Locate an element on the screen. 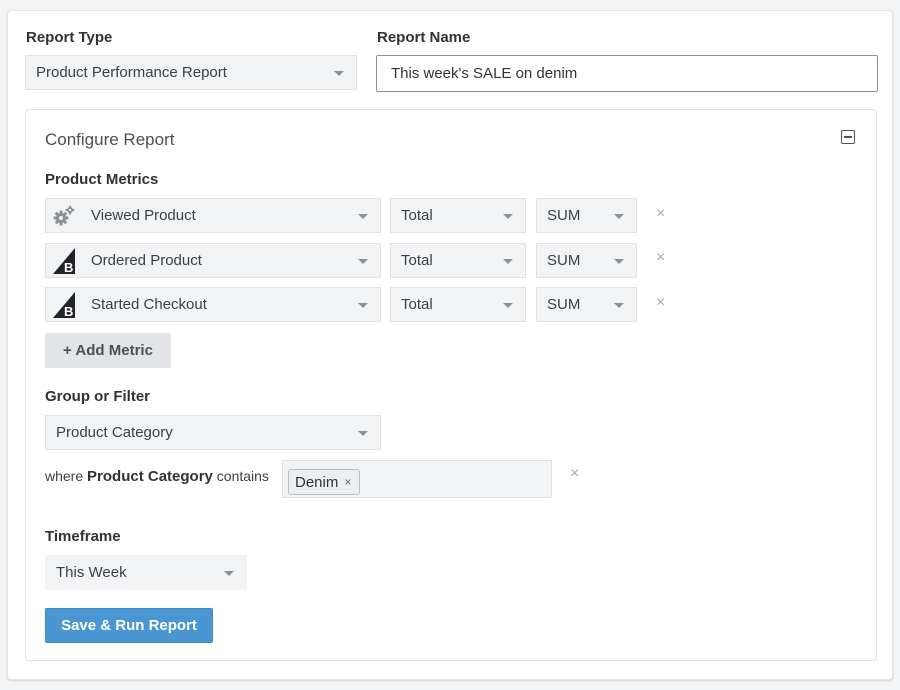 The width and height of the screenshot is (900, 690). report-type-label: Report Type is located at coordinates (69, 37).